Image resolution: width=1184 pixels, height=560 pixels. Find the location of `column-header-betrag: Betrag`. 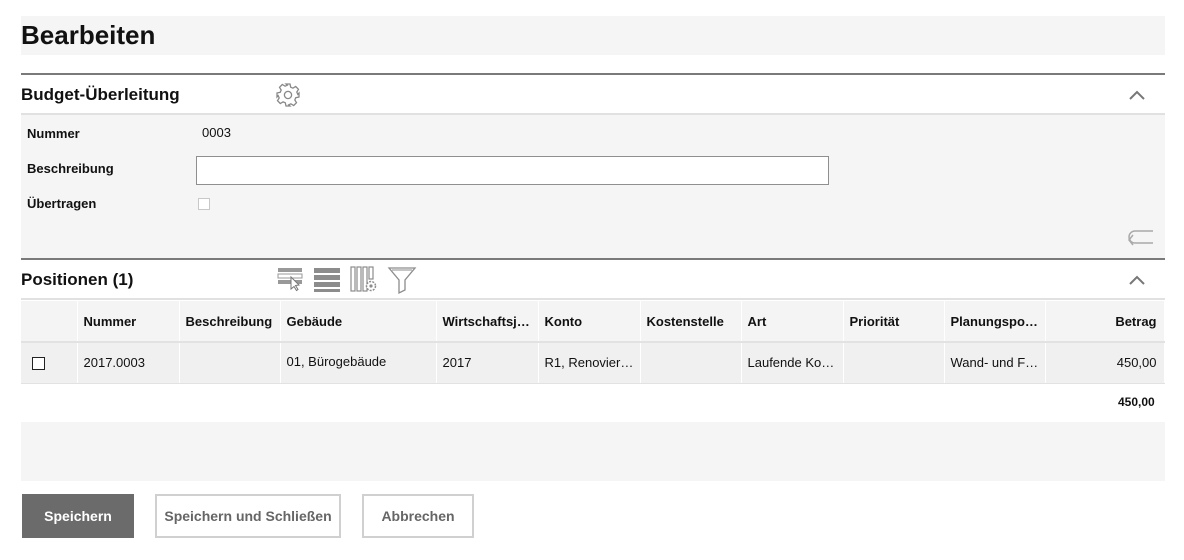

column-header-betrag: Betrag is located at coordinates (1105, 321).